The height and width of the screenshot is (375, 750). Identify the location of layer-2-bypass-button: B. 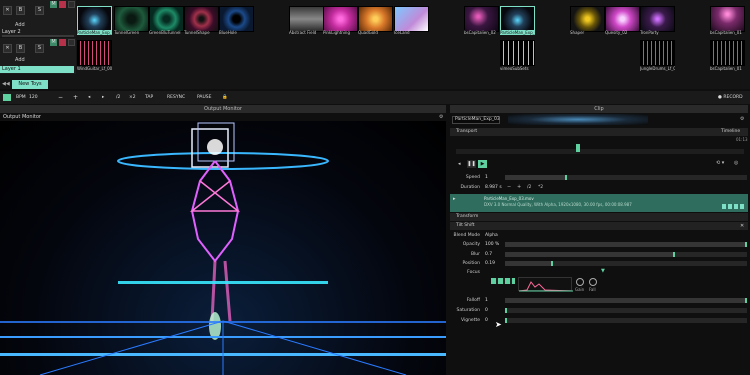
(20, 10).